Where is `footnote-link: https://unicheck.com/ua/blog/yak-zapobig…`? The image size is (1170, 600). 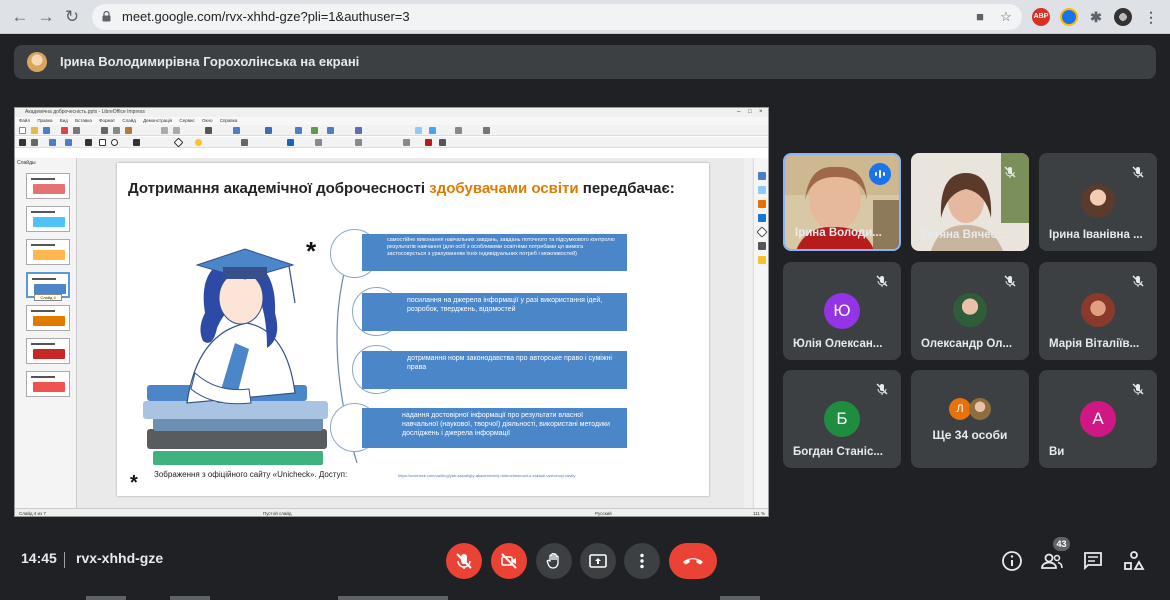
footnote-link: https://unicheck.com/ua/blog/yak-zapobig… is located at coordinates (487, 475).